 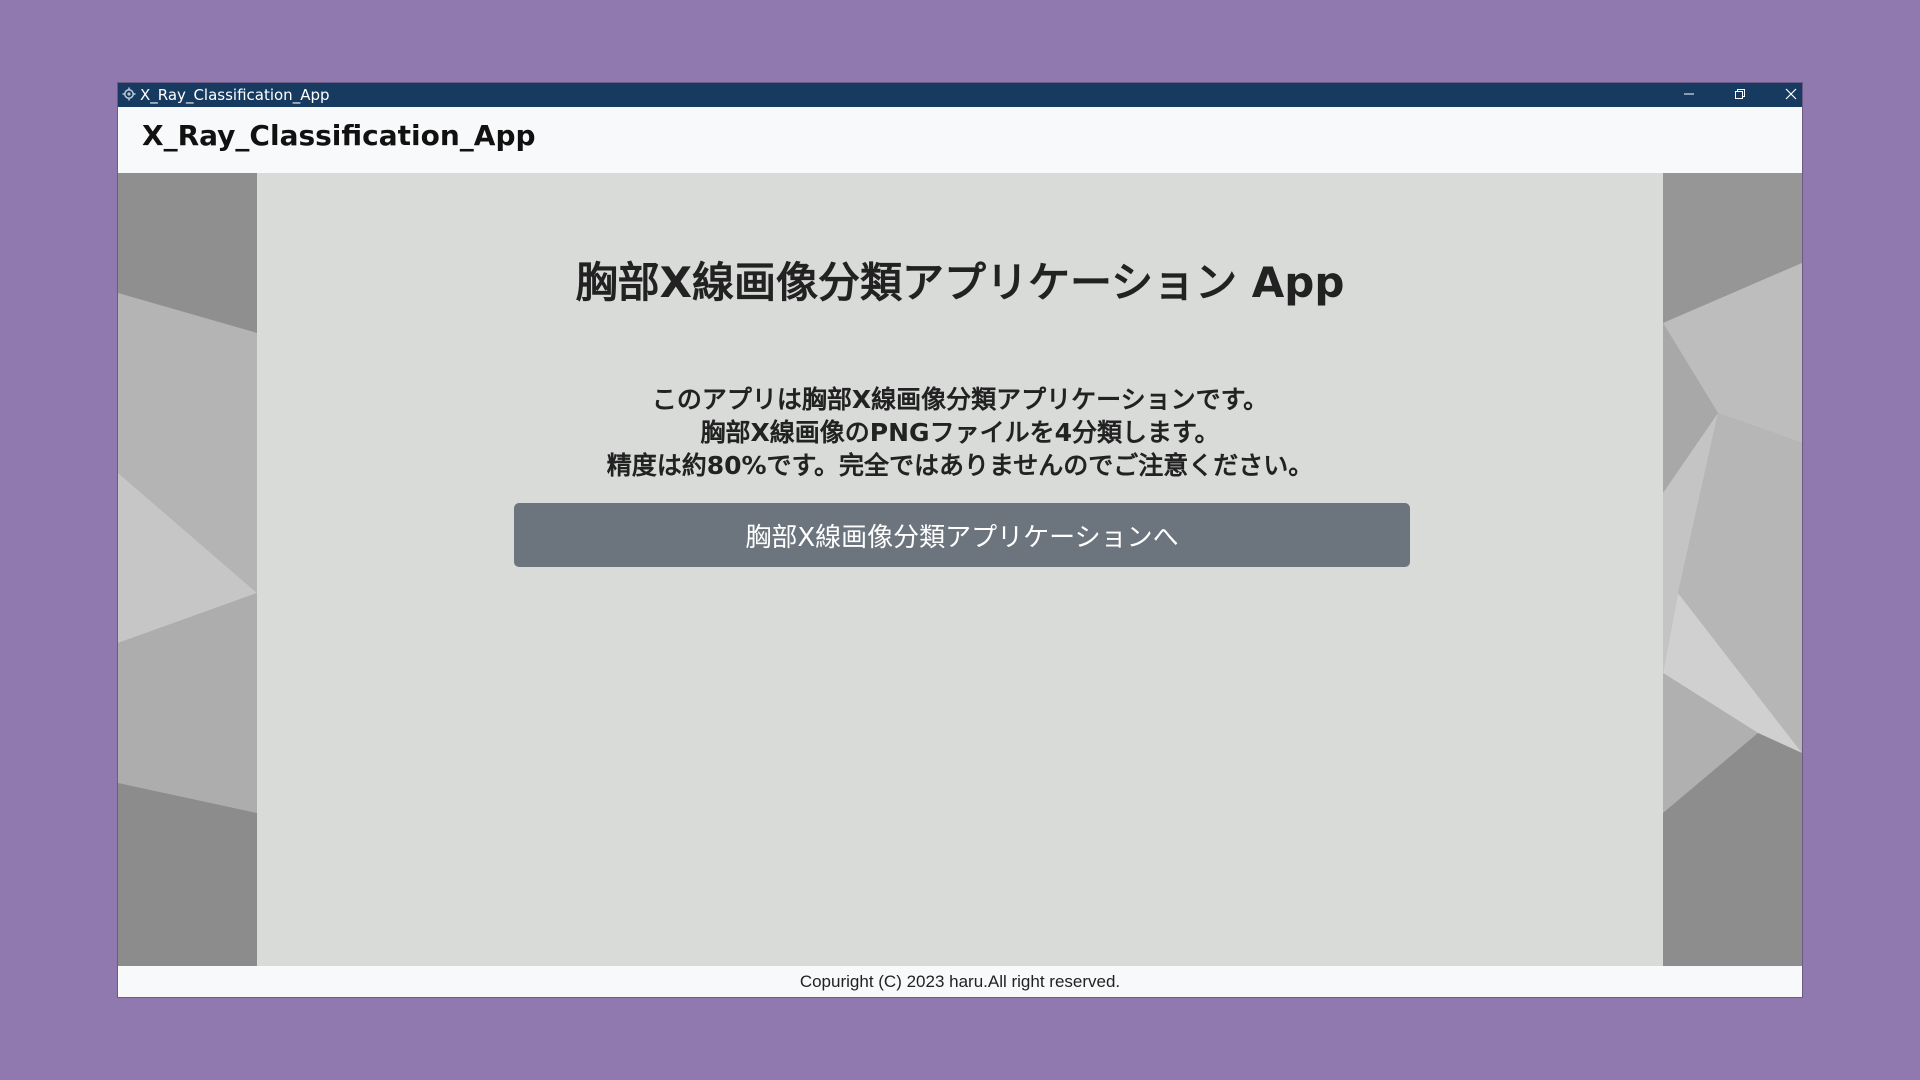 I want to click on minimize-icon, so click(x=1689, y=95).